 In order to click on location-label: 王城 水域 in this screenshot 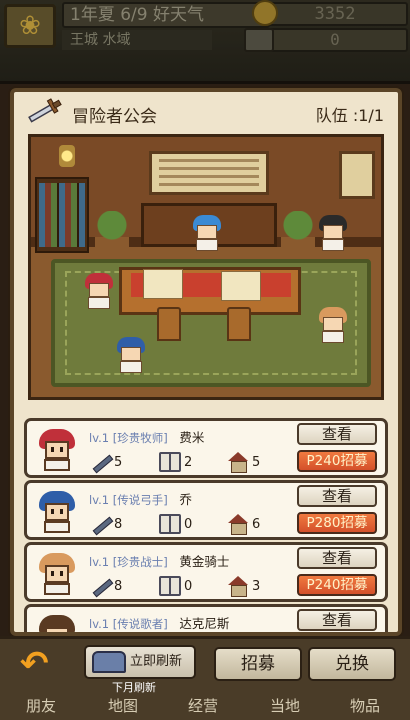, I will do `click(137, 40)`.